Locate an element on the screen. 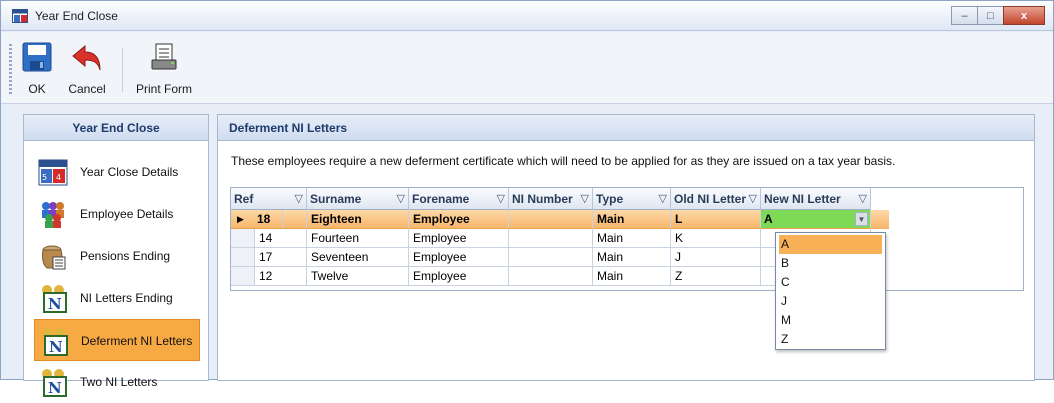 The height and width of the screenshot is (403, 1054). nav-label: Pensions Ending is located at coordinates (125, 256).